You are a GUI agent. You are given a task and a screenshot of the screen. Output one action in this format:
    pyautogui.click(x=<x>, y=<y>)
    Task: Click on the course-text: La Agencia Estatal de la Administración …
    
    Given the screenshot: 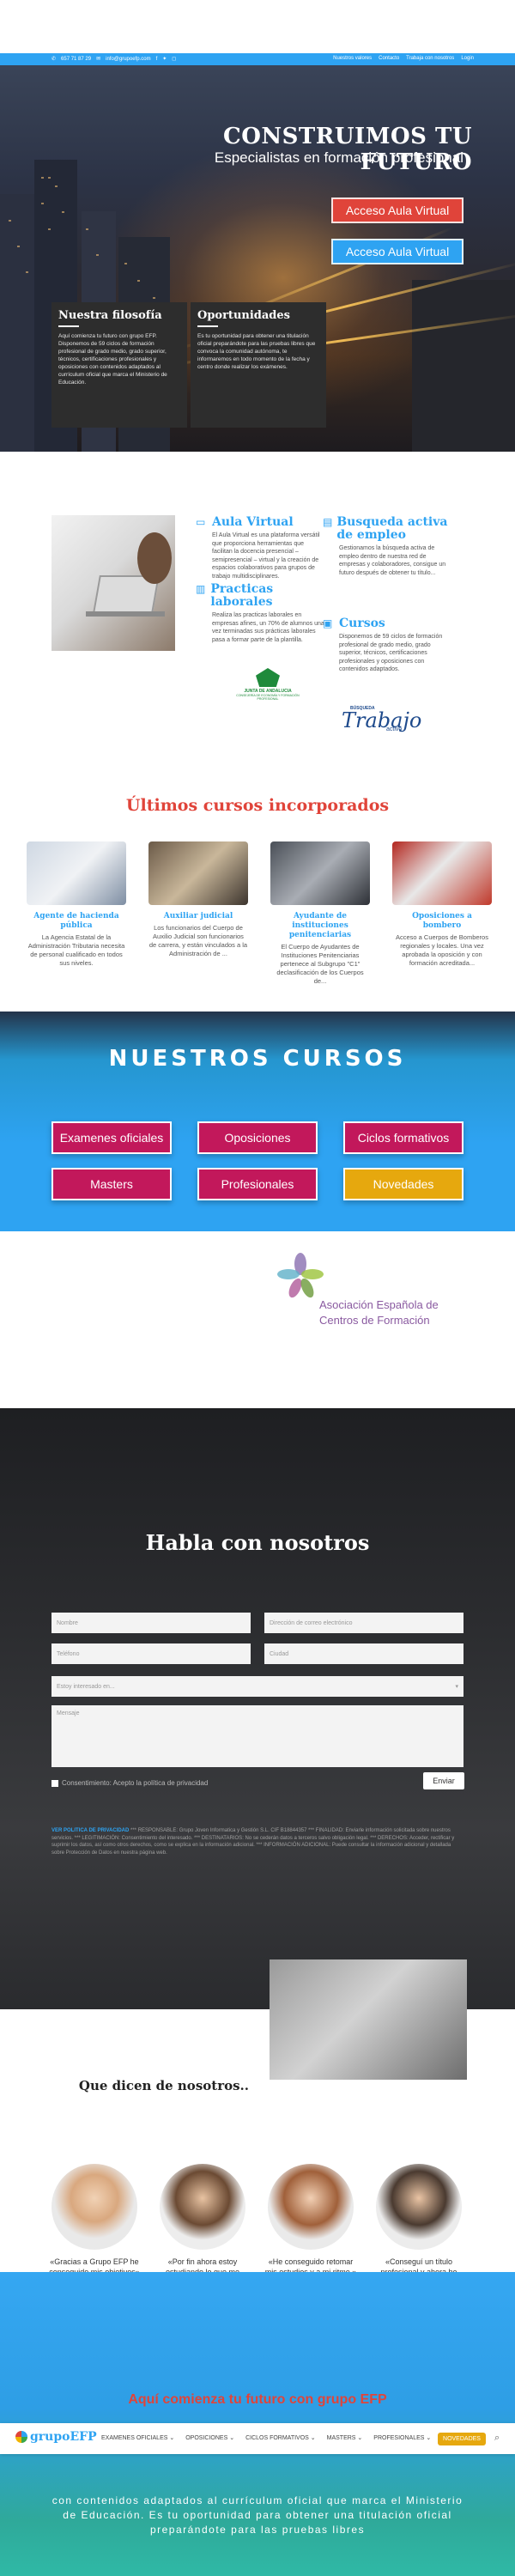 What is the action you would take?
    pyautogui.click(x=76, y=950)
    